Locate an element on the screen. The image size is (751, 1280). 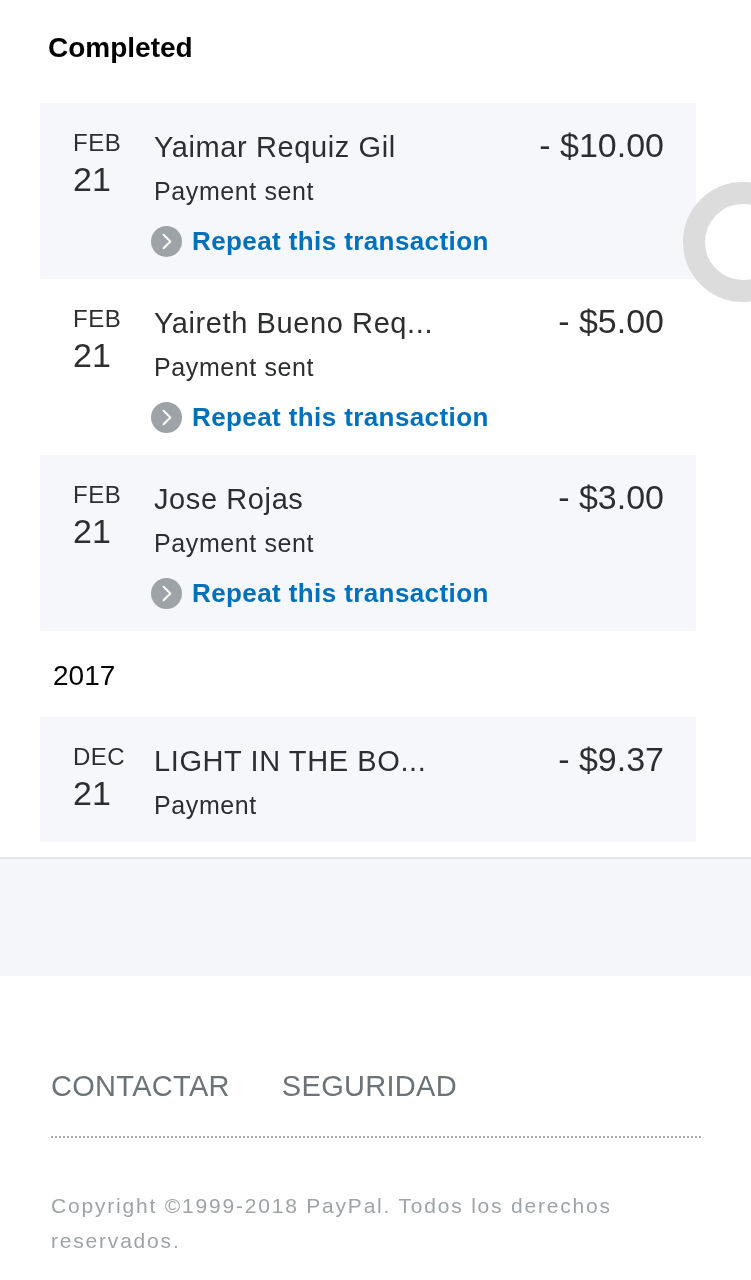
transaction-amount: - $3.00 is located at coordinates (611, 497).